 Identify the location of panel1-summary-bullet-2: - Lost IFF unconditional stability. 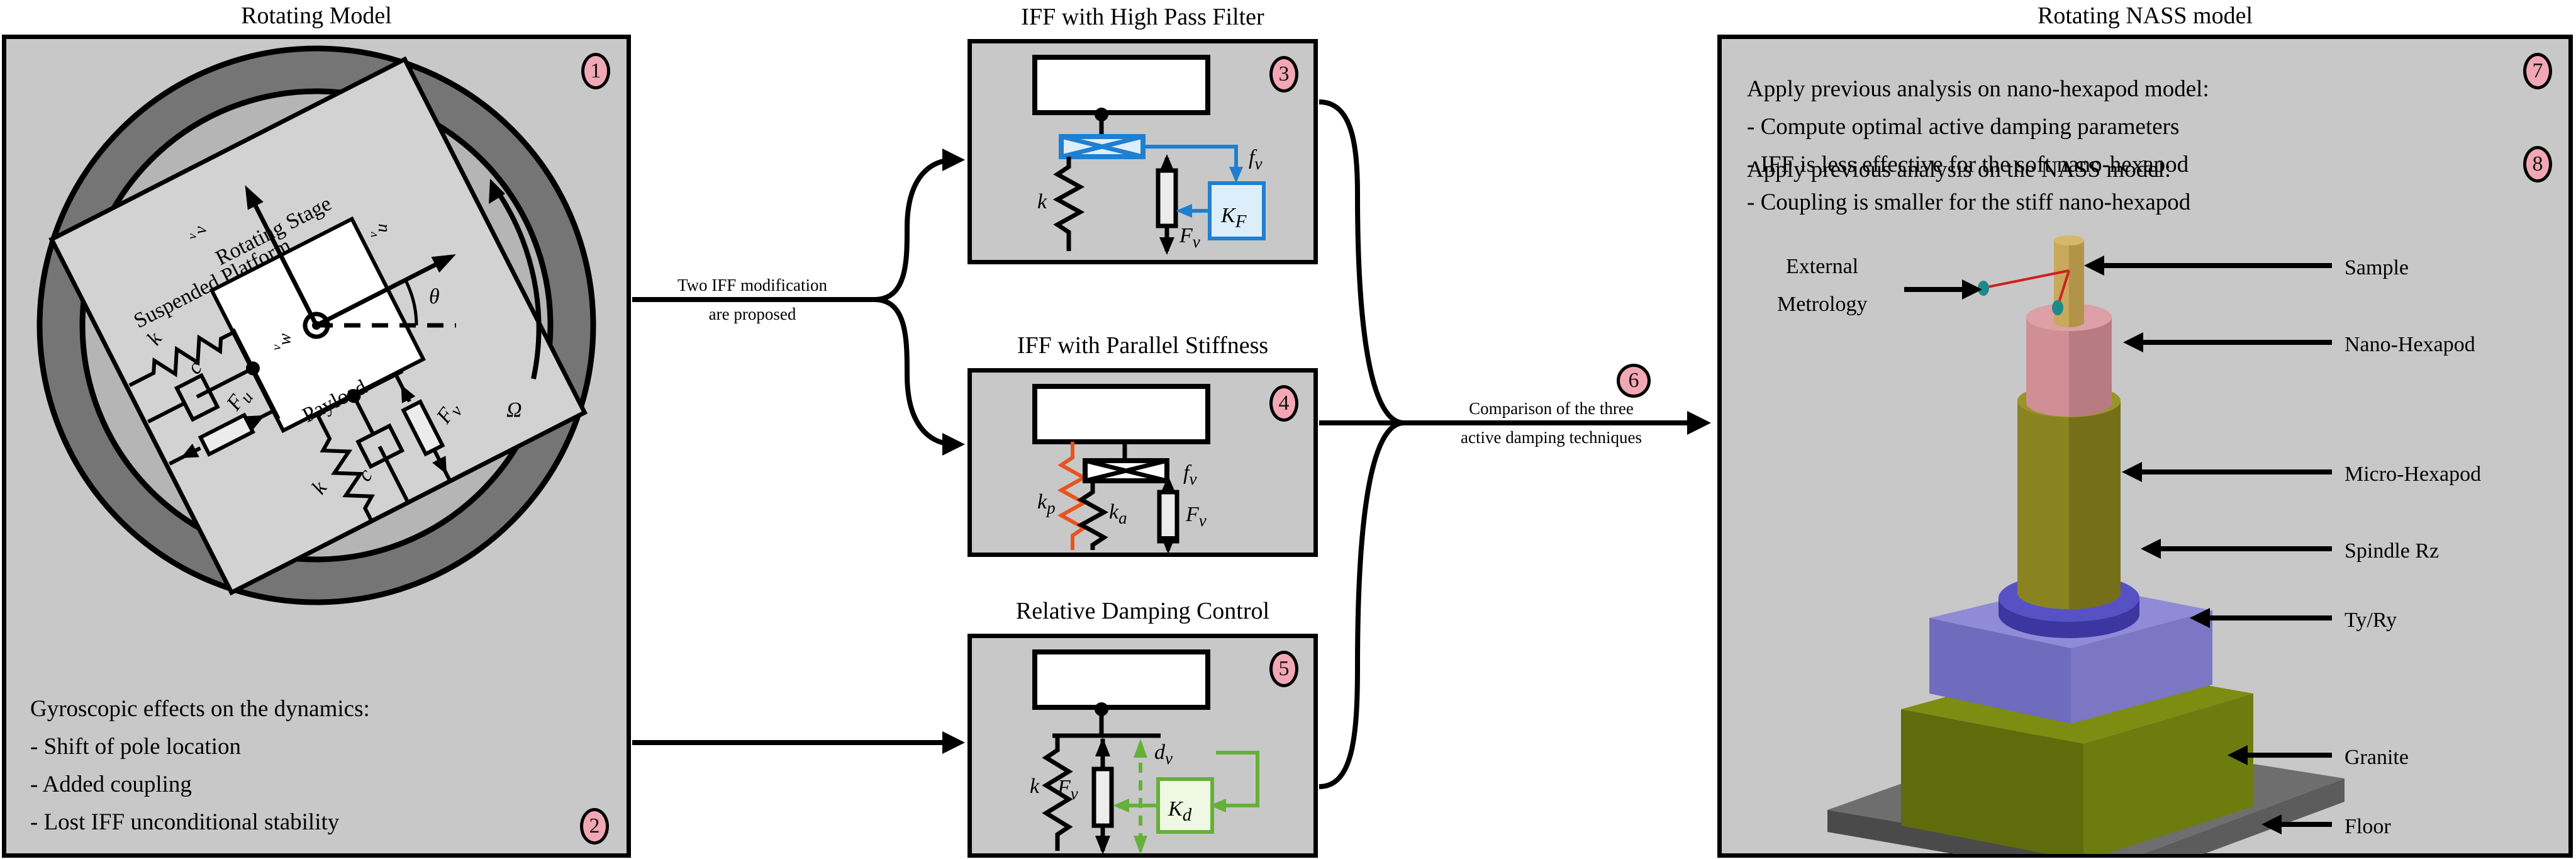
(185, 822).